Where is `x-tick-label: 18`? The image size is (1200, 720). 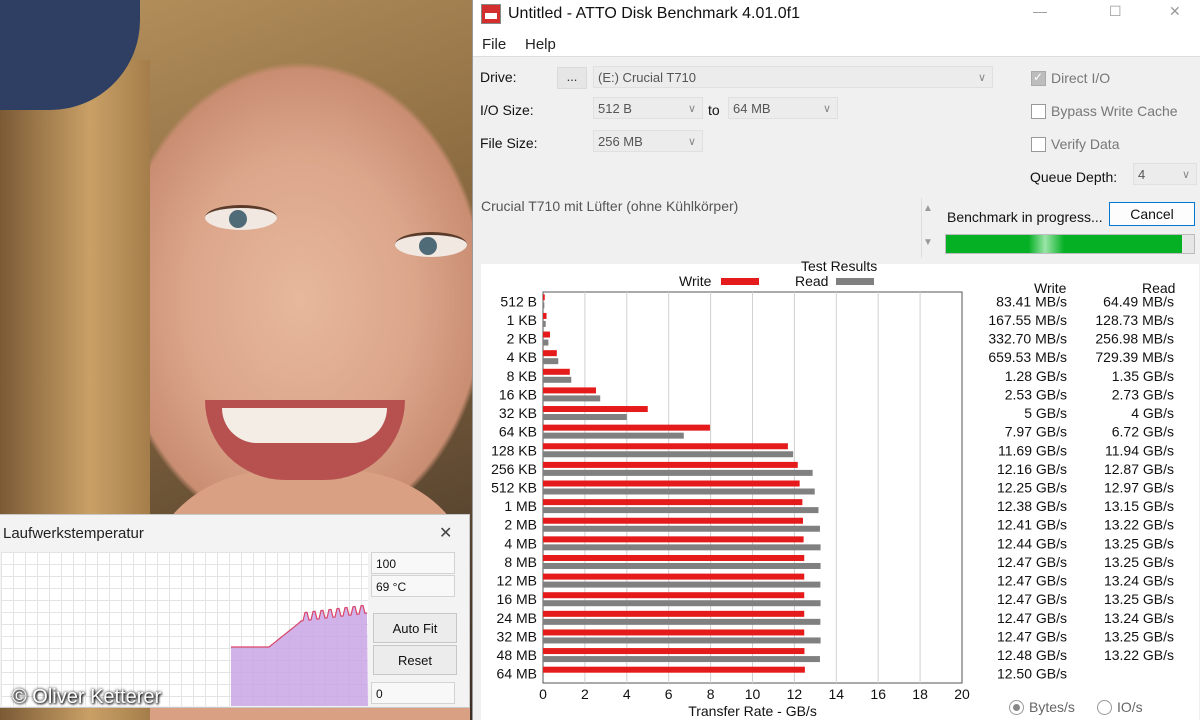
x-tick-label: 18 is located at coordinates (920, 694).